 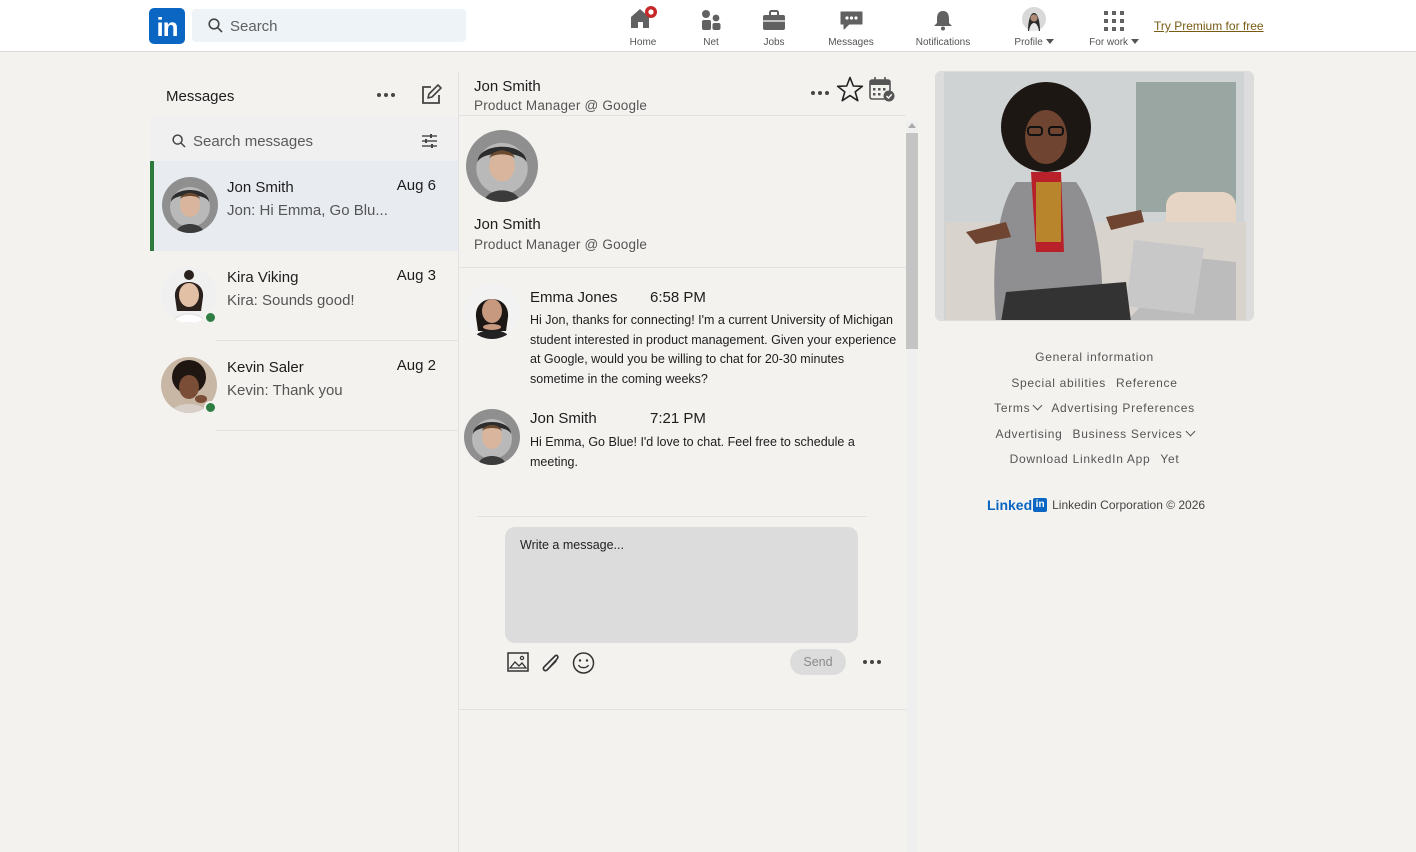 I want to click on network-icon, so click(x=711, y=20).